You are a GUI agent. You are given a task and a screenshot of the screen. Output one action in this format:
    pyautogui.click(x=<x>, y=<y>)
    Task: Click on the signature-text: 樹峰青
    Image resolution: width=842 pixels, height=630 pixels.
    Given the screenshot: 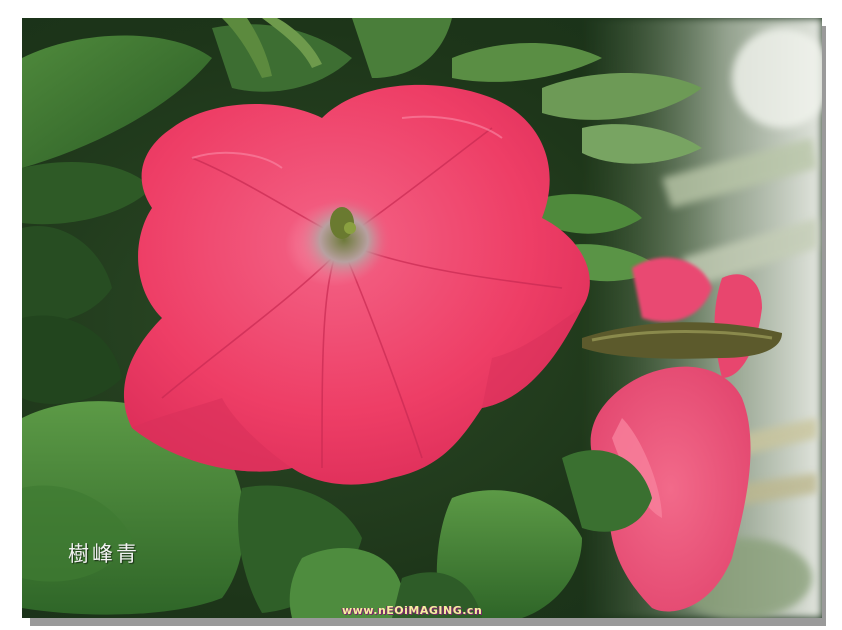 What is the action you would take?
    pyautogui.click(x=104, y=554)
    